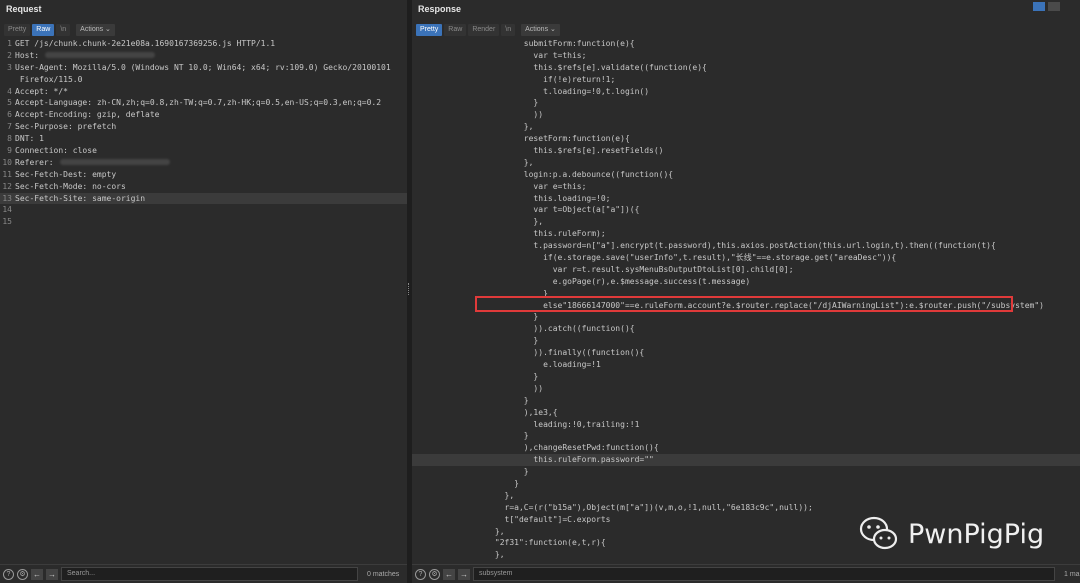  I want to click on watermark-text: PwnPigPig, so click(976, 534).